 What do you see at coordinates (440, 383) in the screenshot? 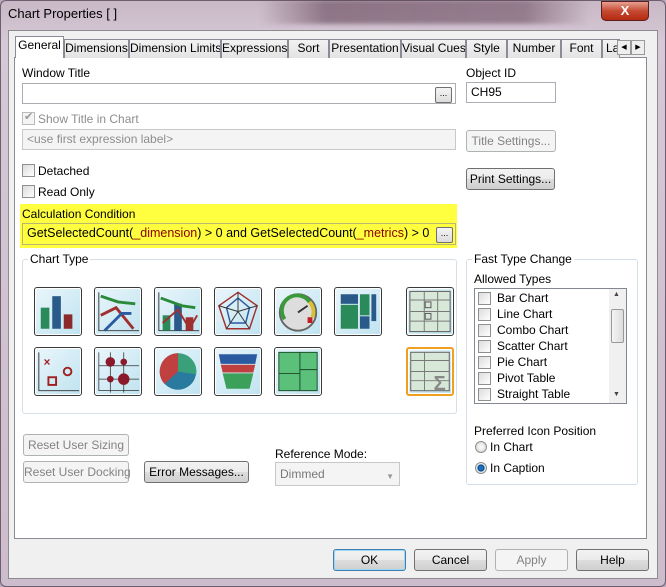
I see `svg-text: Σ` at bounding box center [440, 383].